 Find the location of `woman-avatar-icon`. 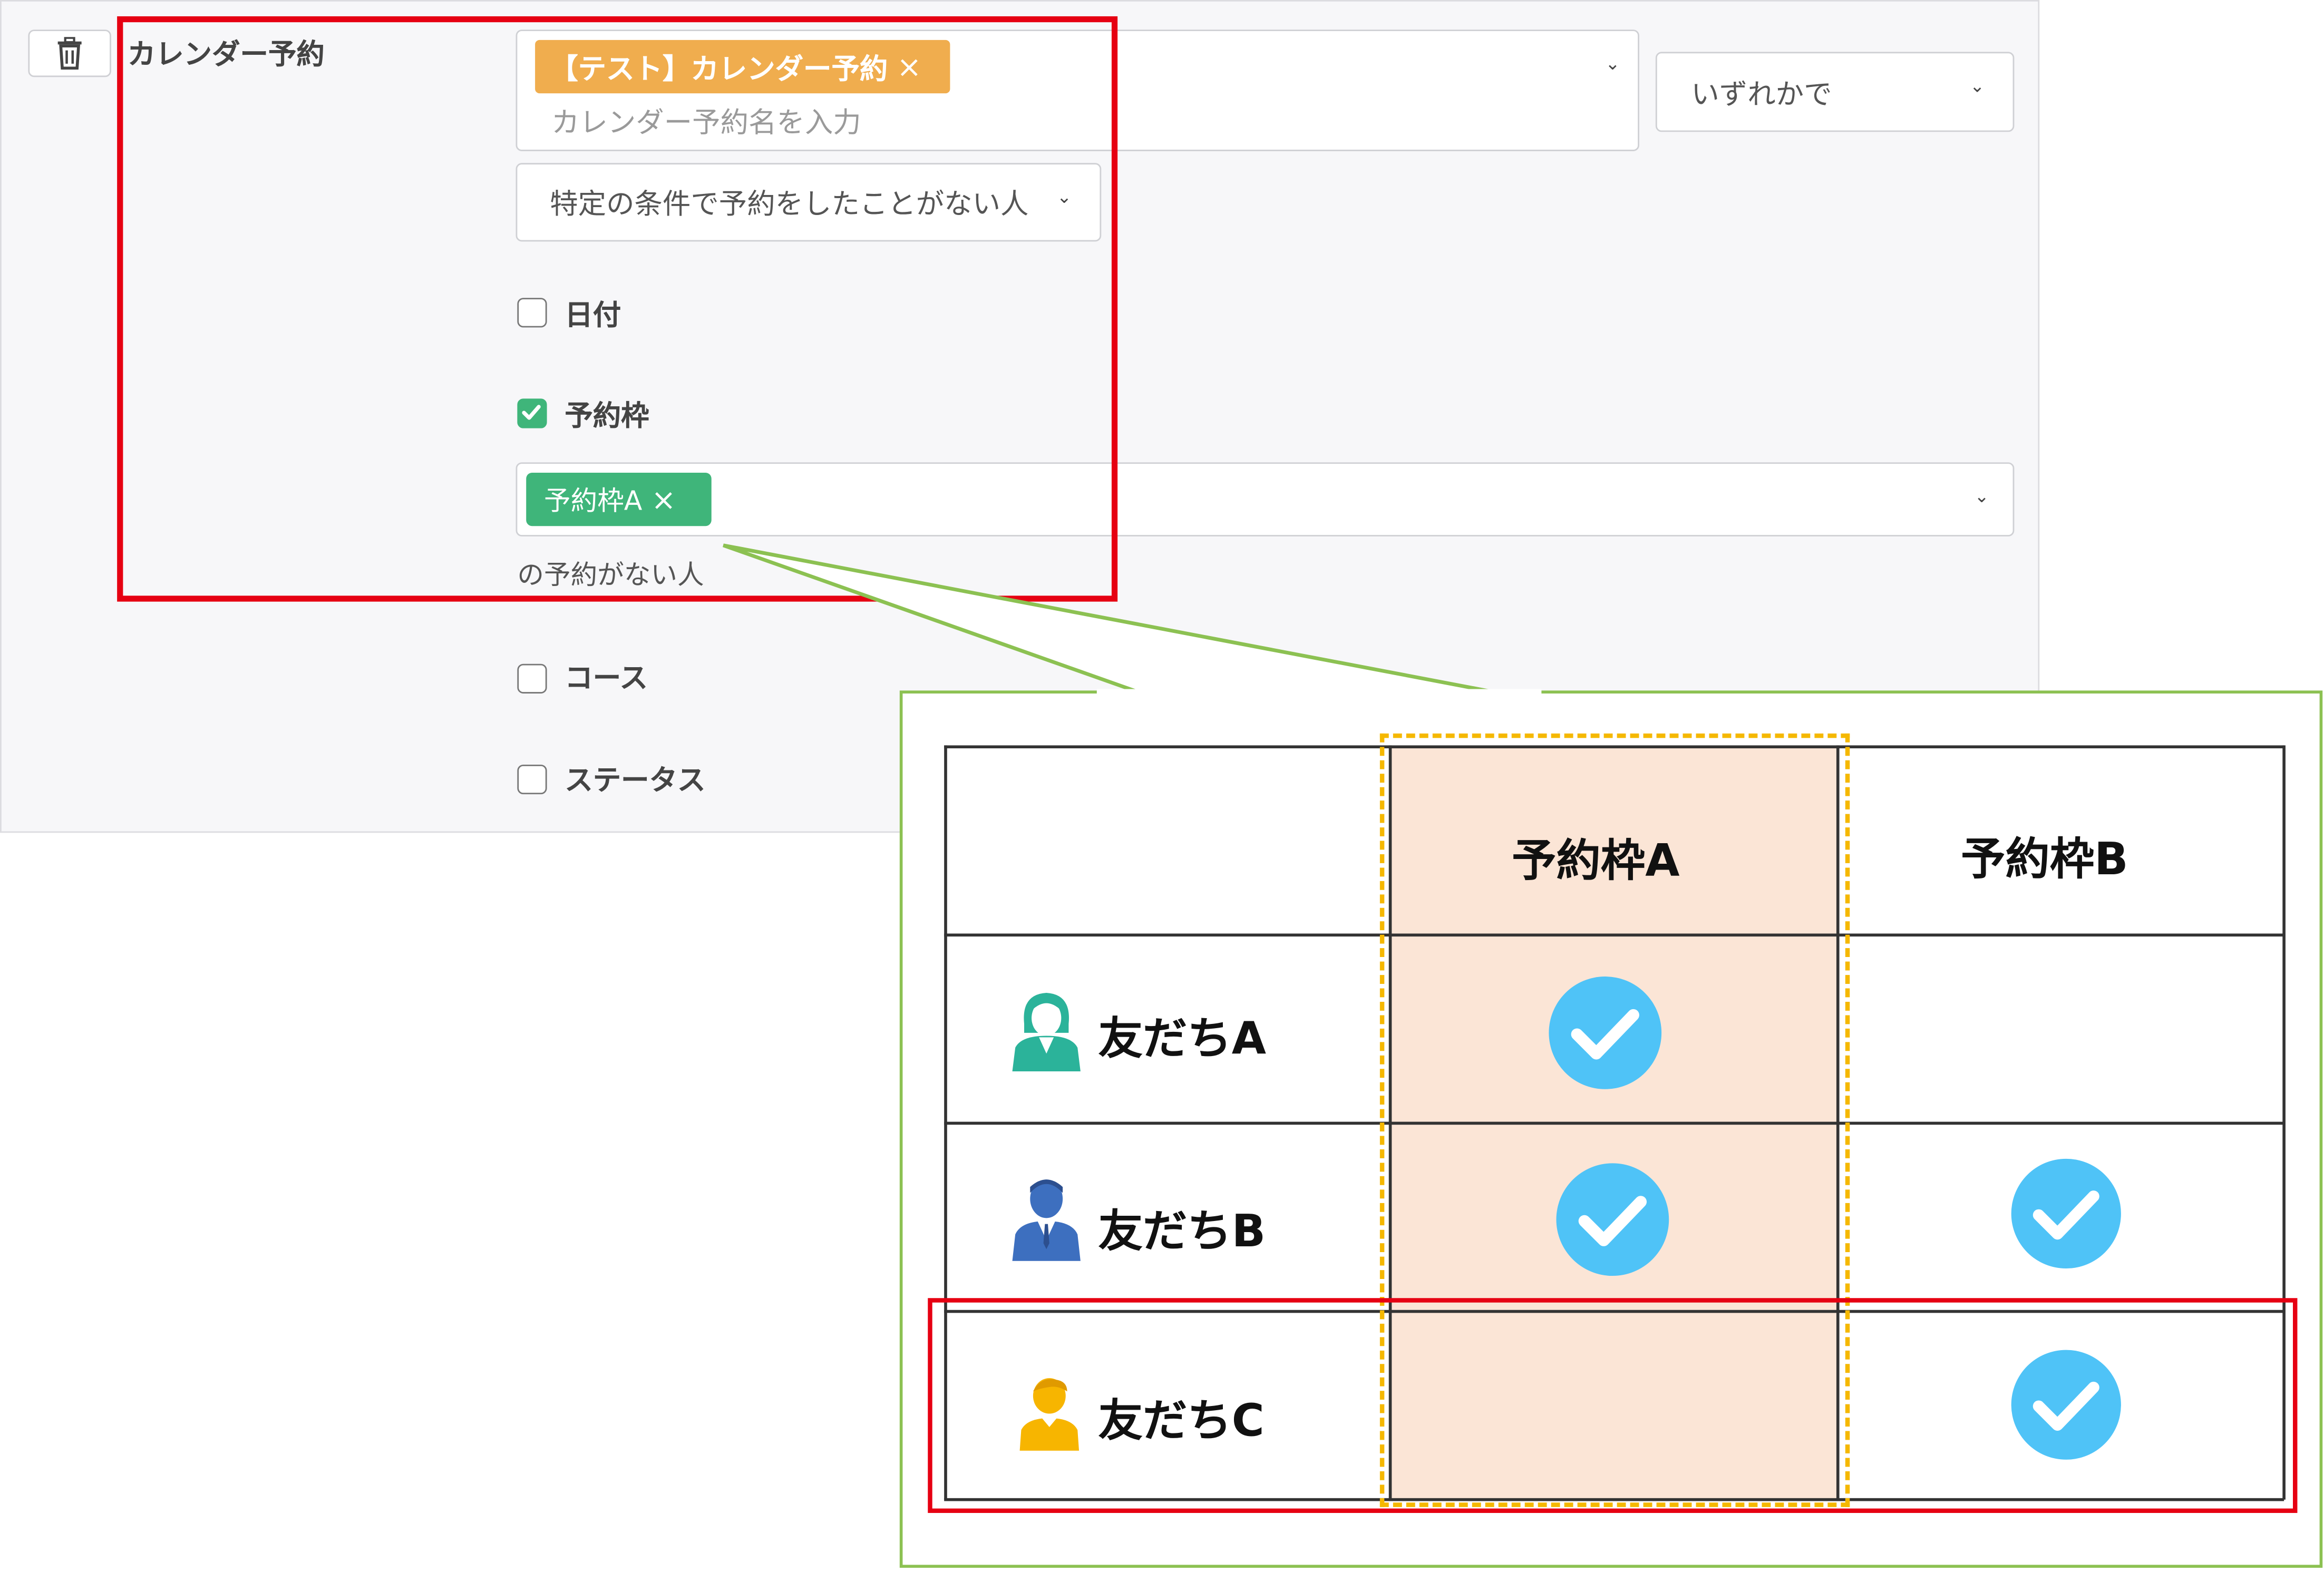

woman-avatar-icon is located at coordinates (1046, 1032).